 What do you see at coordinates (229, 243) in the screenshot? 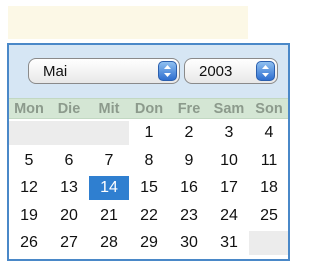
I see `day-cell: 31` at bounding box center [229, 243].